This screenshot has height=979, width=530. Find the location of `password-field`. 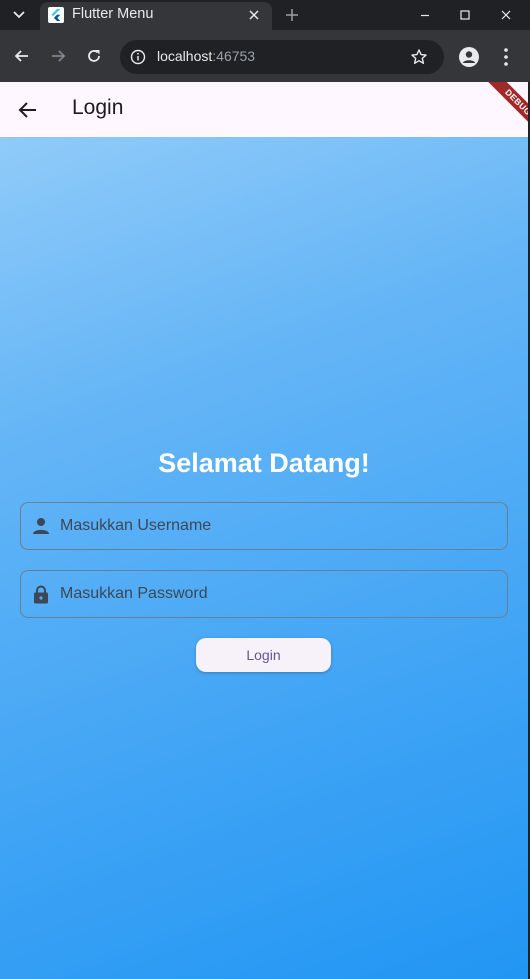

password-field is located at coordinates (264, 594).